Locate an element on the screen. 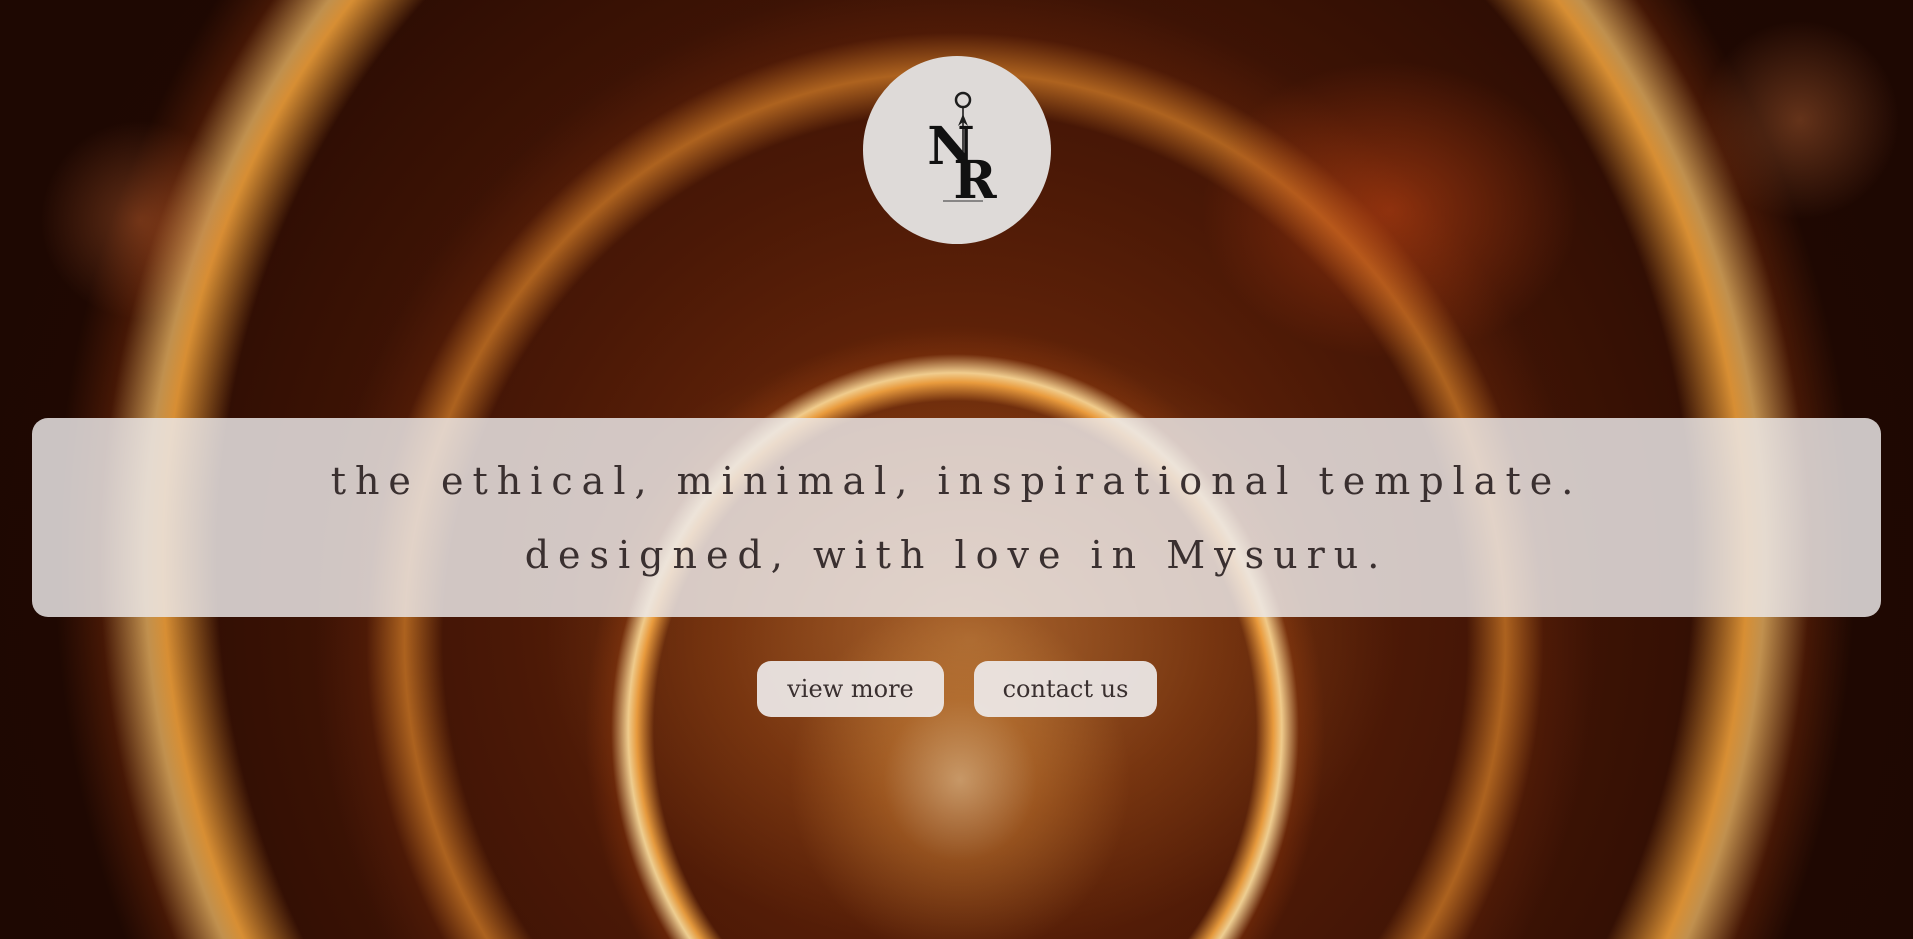 This screenshot has height=939, width=1913. contact-us-button: contact us is located at coordinates (1065, 689).